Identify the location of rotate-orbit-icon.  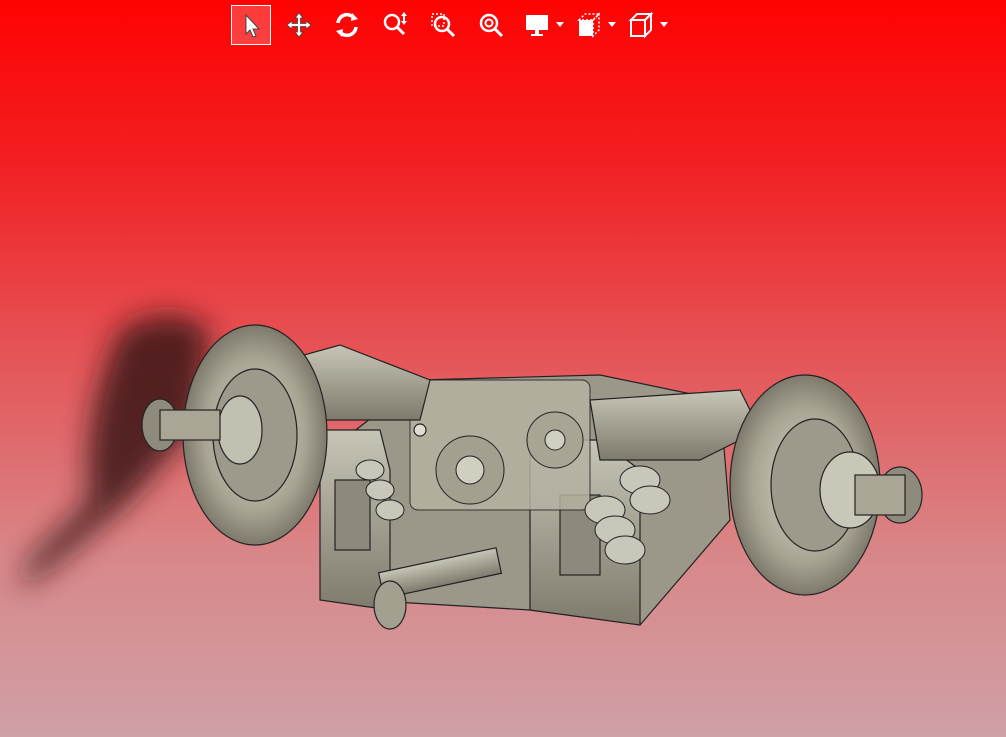
(347, 25).